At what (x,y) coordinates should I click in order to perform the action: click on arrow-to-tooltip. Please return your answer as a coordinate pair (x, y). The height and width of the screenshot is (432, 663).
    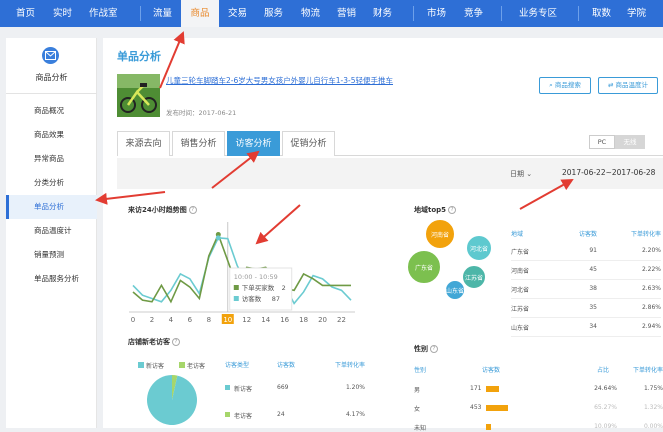
    Looking at the image, I should click on (278, 224).